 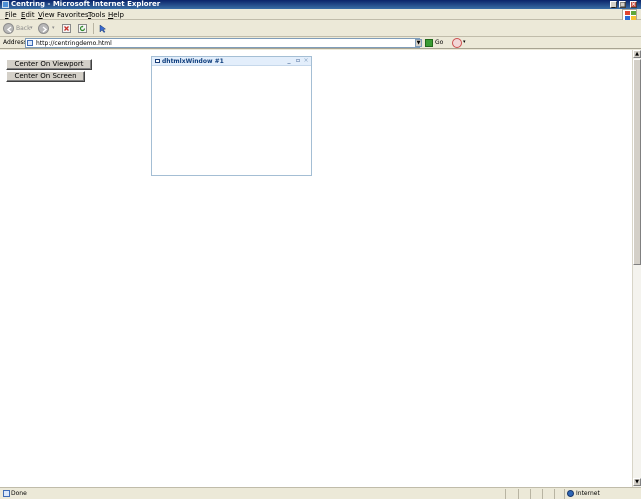 I want to click on address-bar: Address http://centringdemo.html ▼ Go ▾, so click(x=320, y=43).